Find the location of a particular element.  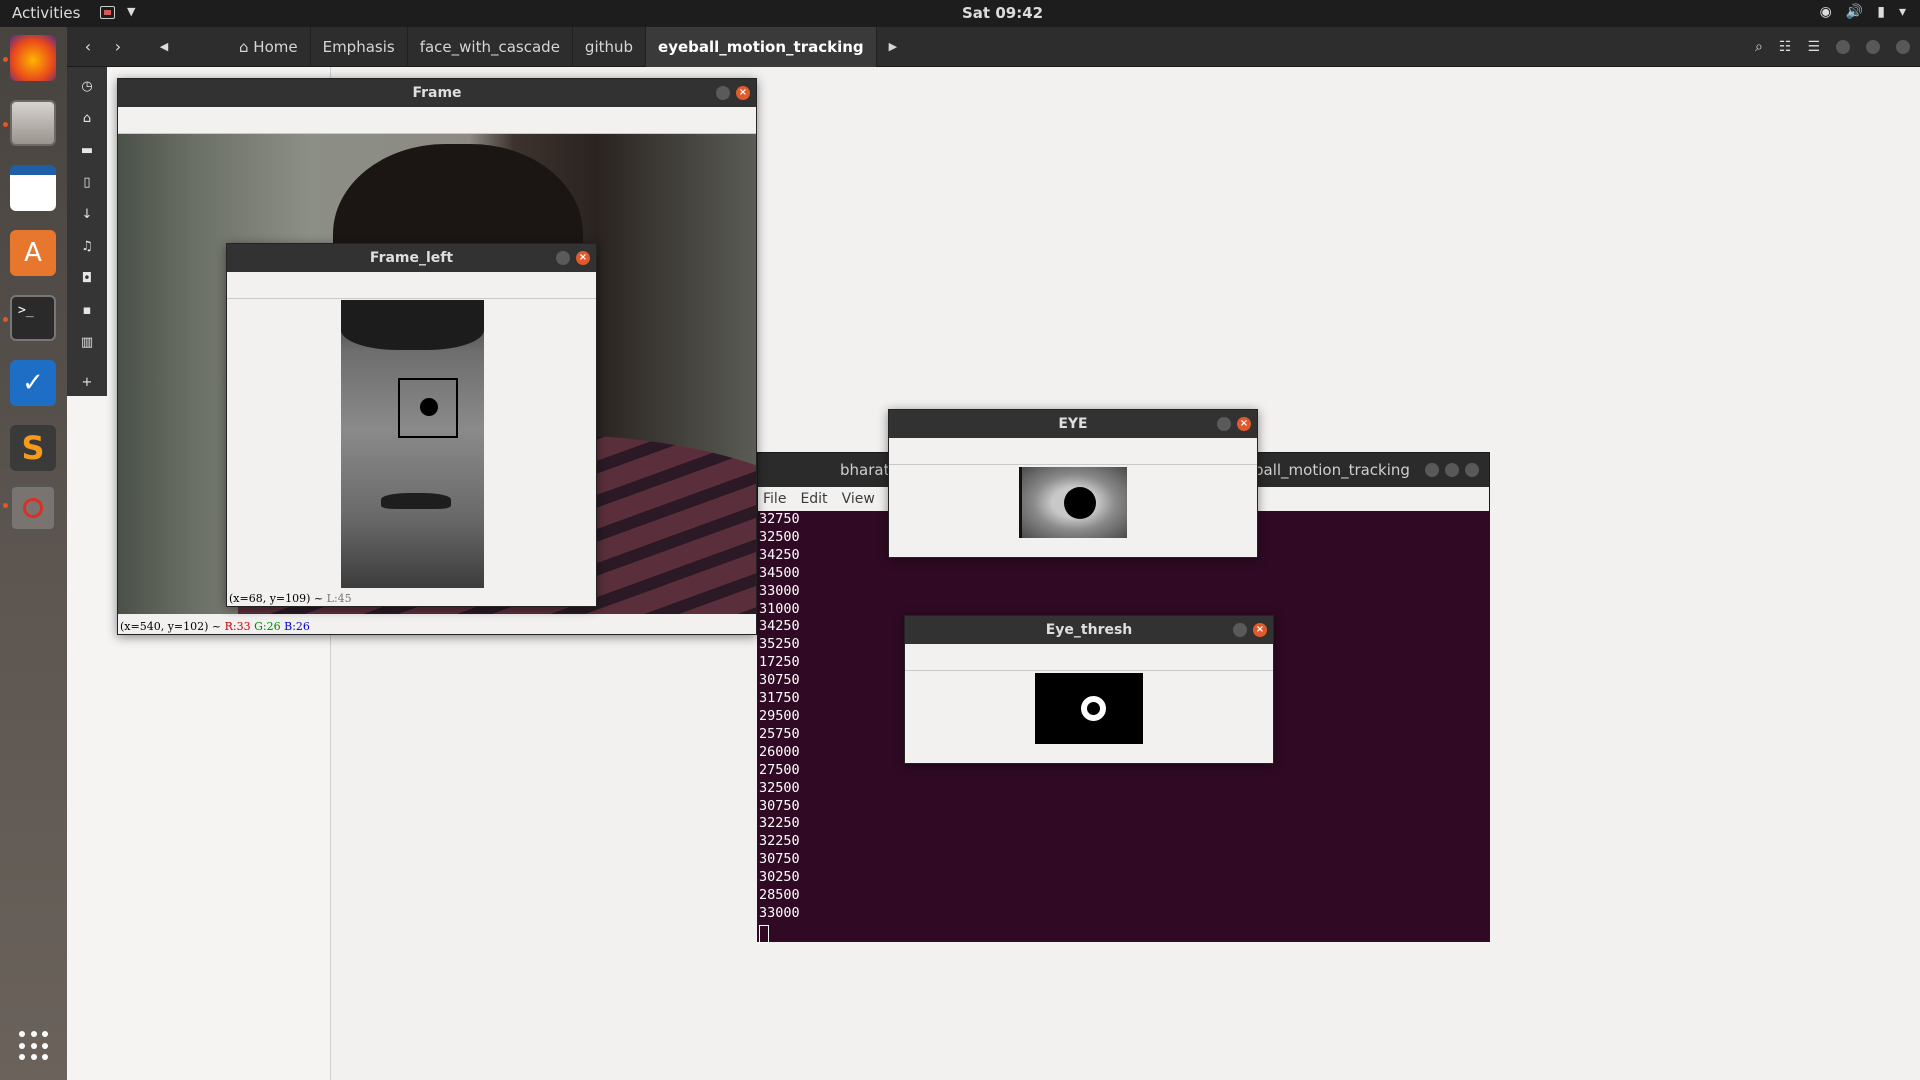

no-entry-icon is located at coordinates (33, 508).